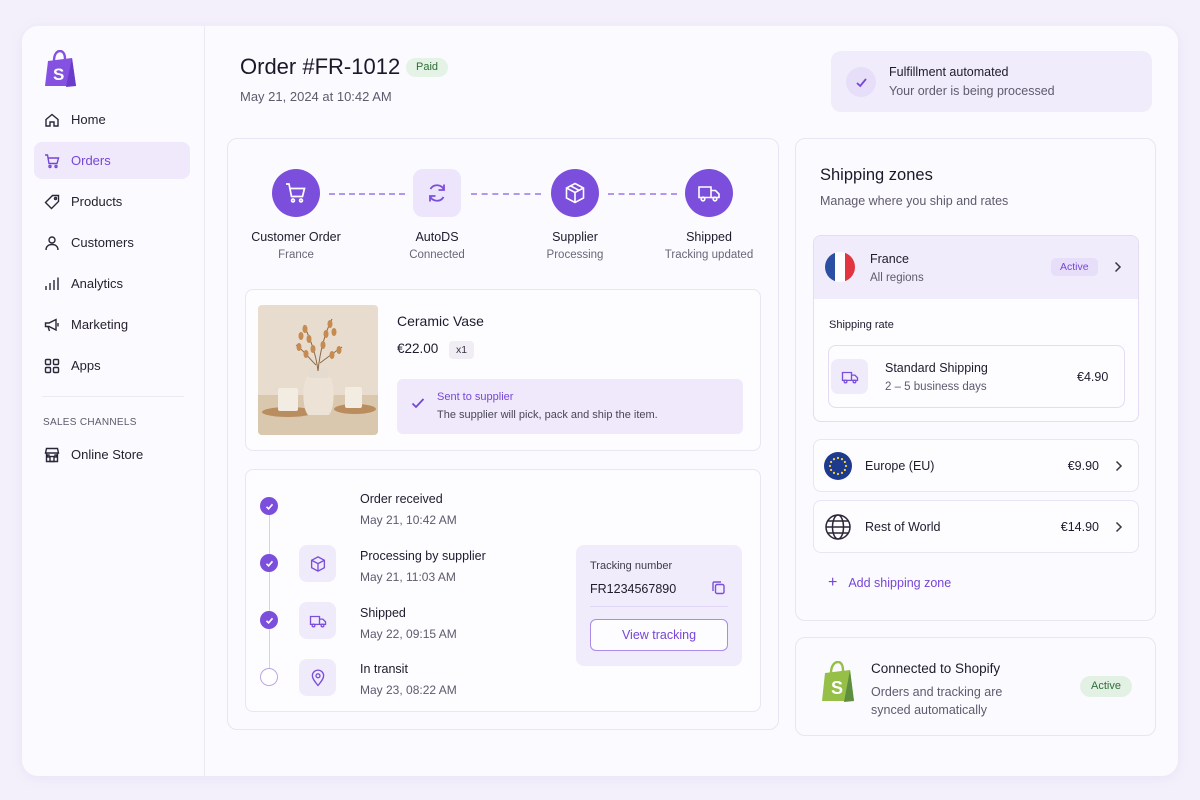 The height and width of the screenshot is (800, 1200). Describe the element at coordinates (316, 96) in the screenshot. I see `order-date: May 21, 2024 at 10:42 AM` at that location.